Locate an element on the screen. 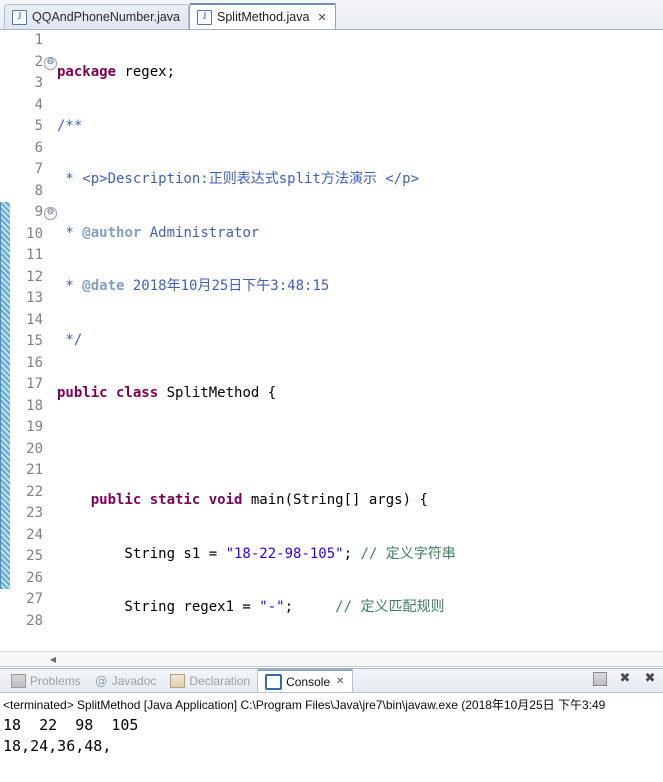 Image resolution: width=663 pixels, height=782 pixels. tab-label: Problems is located at coordinates (55, 680).